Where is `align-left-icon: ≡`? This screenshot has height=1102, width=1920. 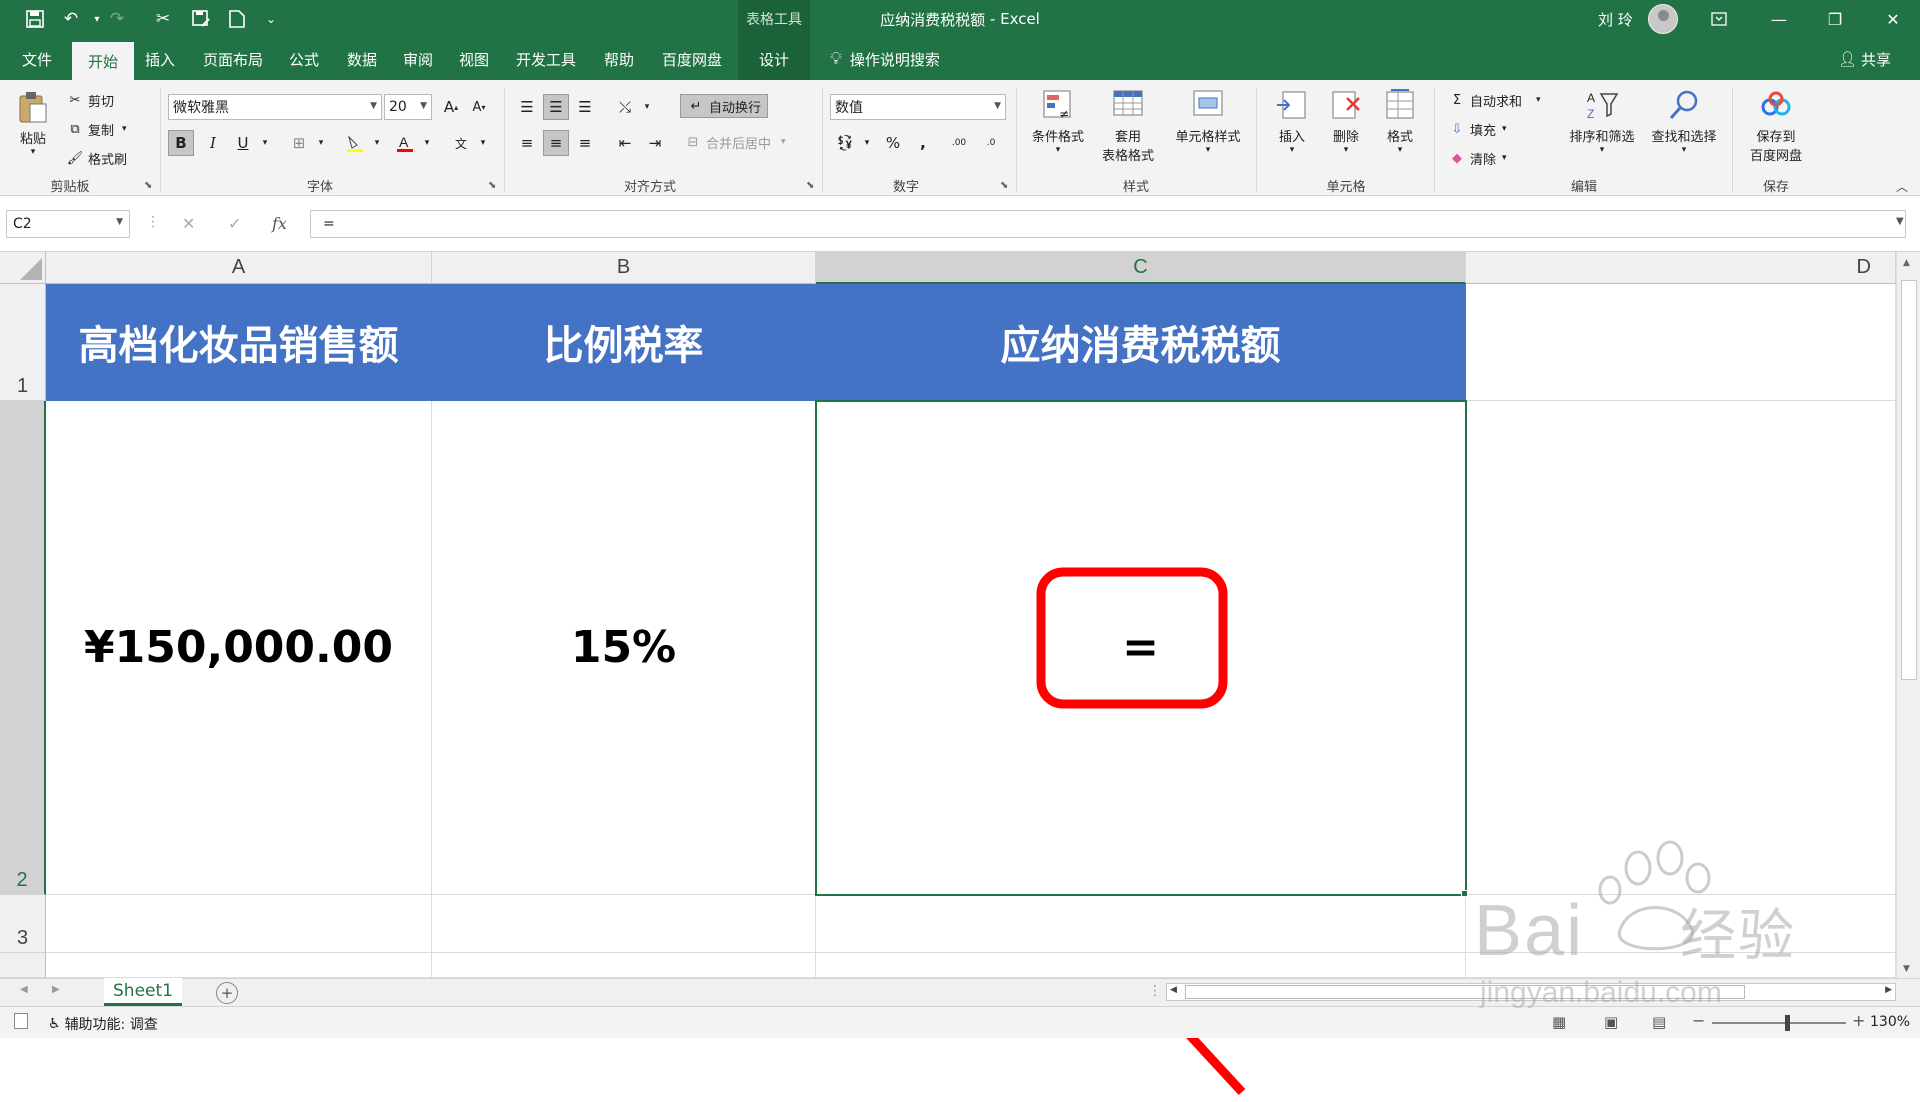
align-left-icon: ≡ is located at coordinates (527, 143).